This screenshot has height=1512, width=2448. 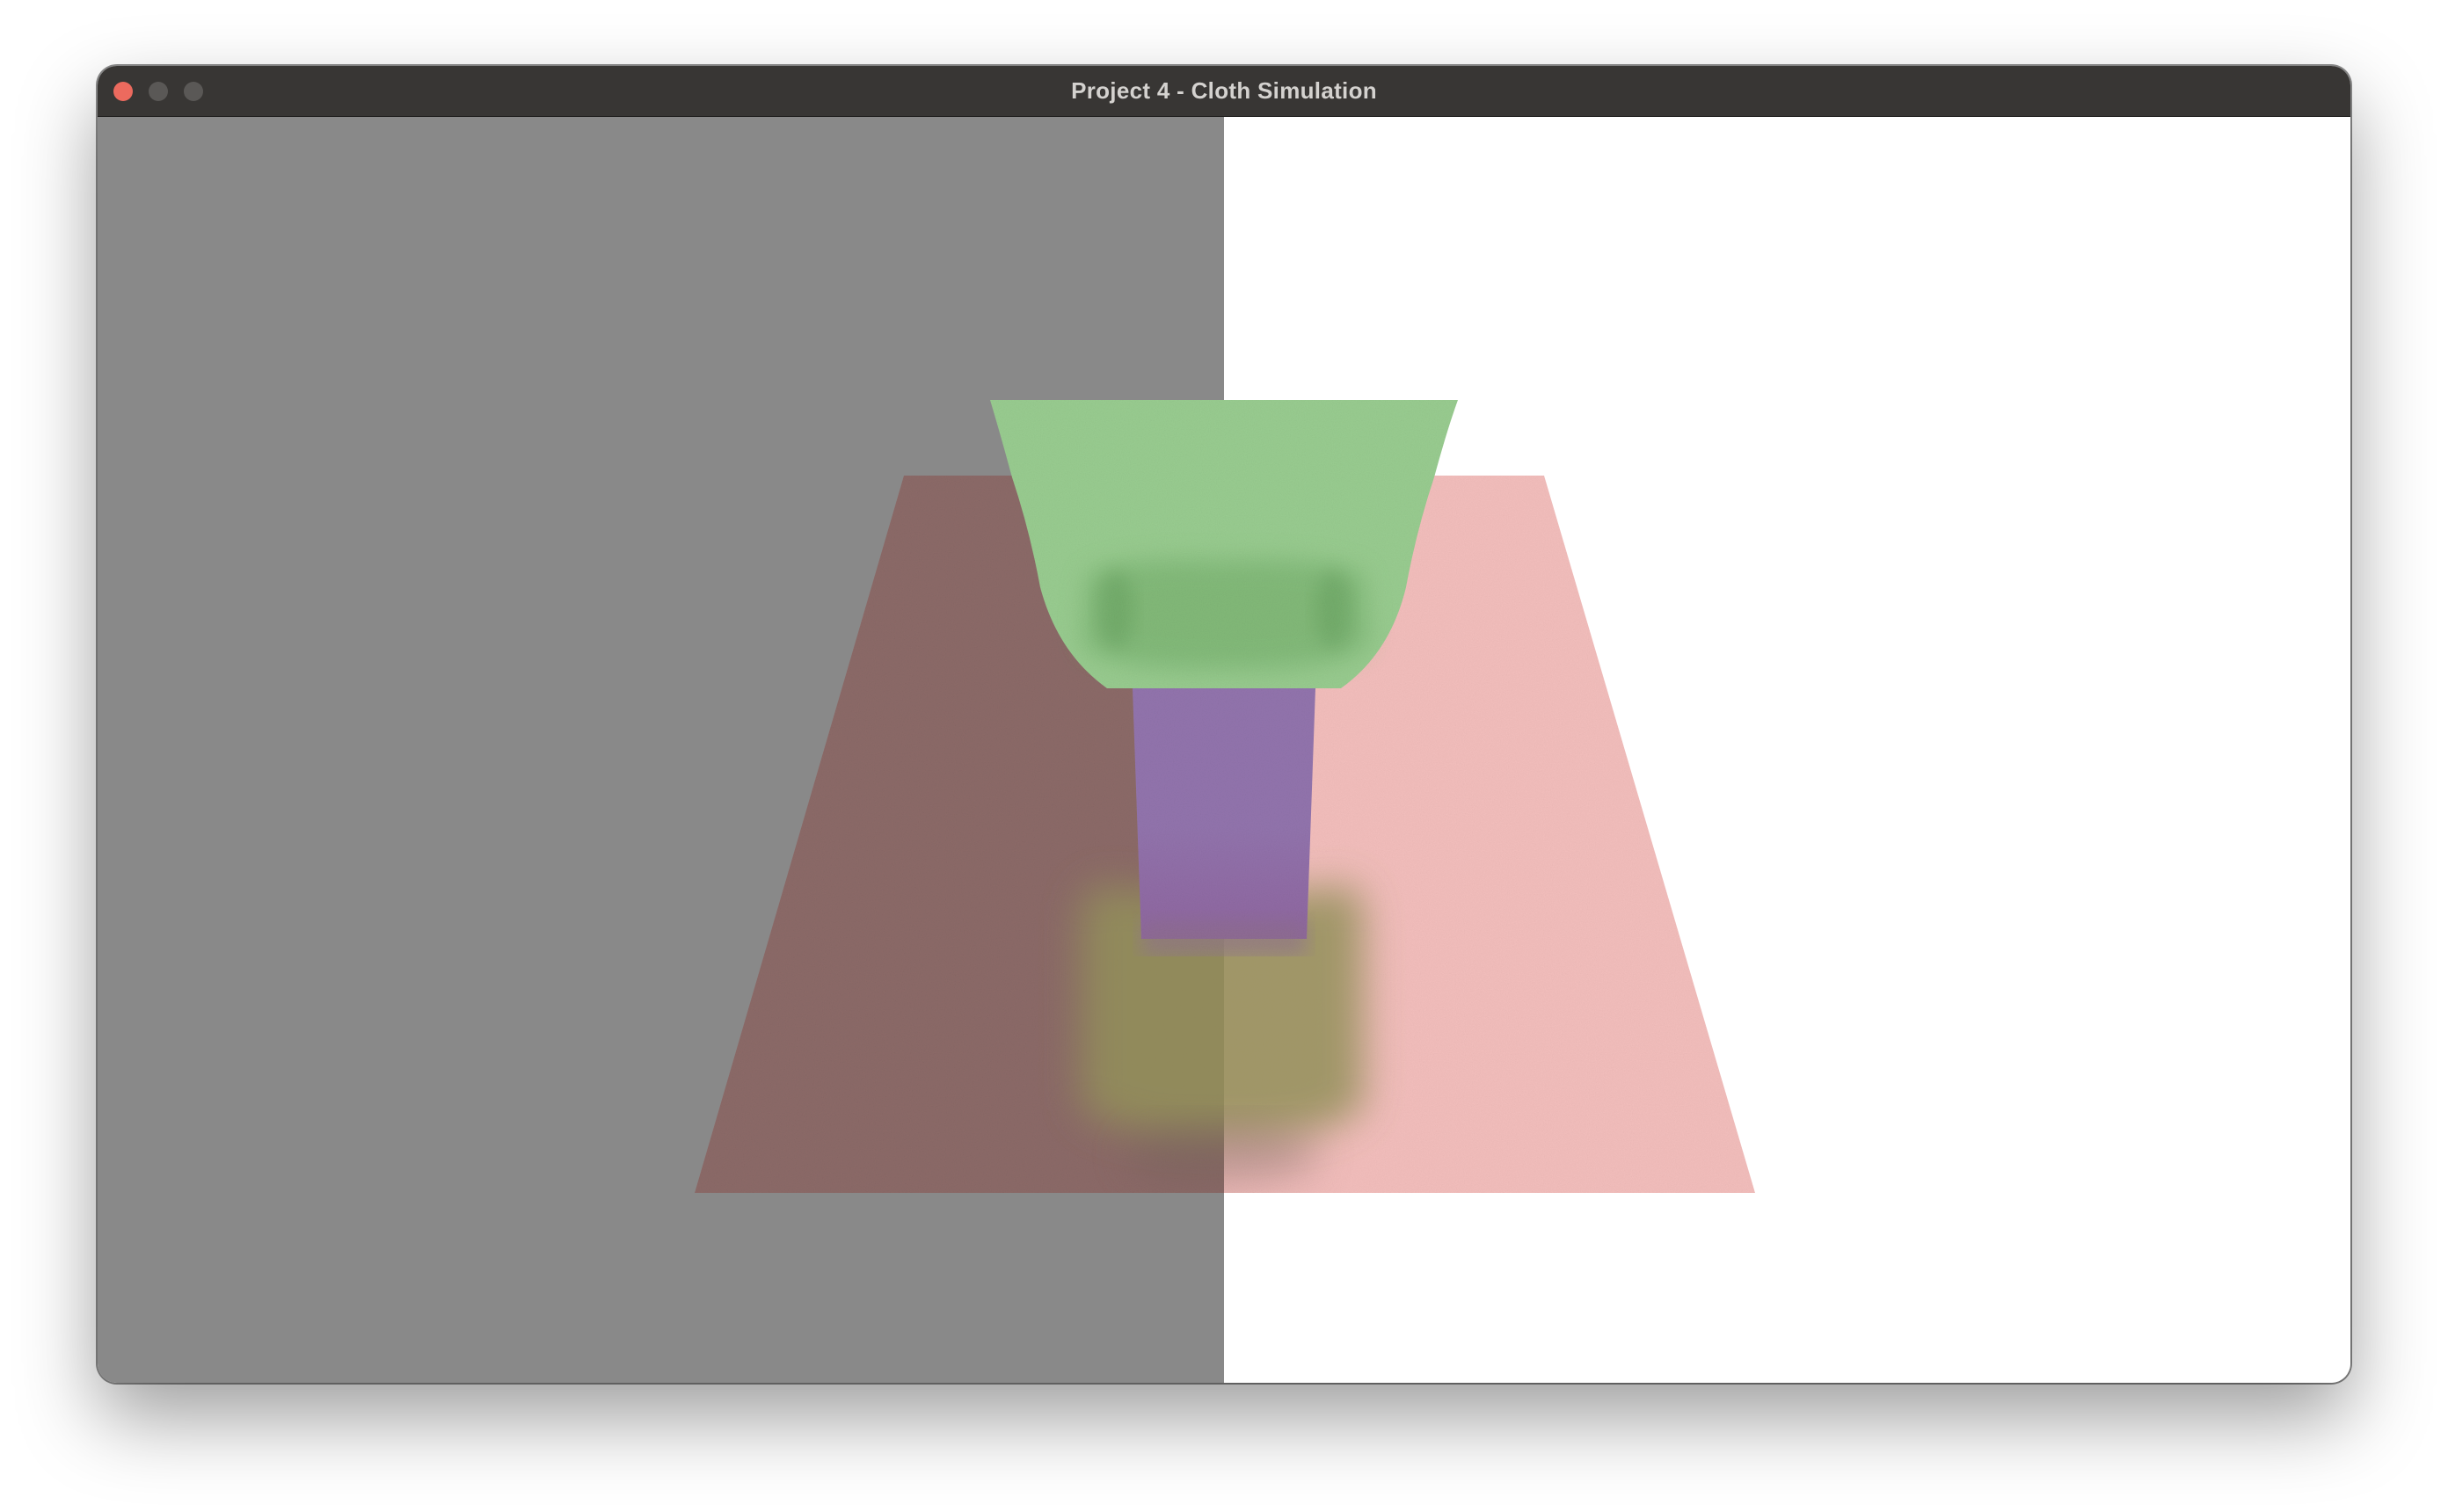 I want to click on pillar-object, so click(x=1224, y=822).